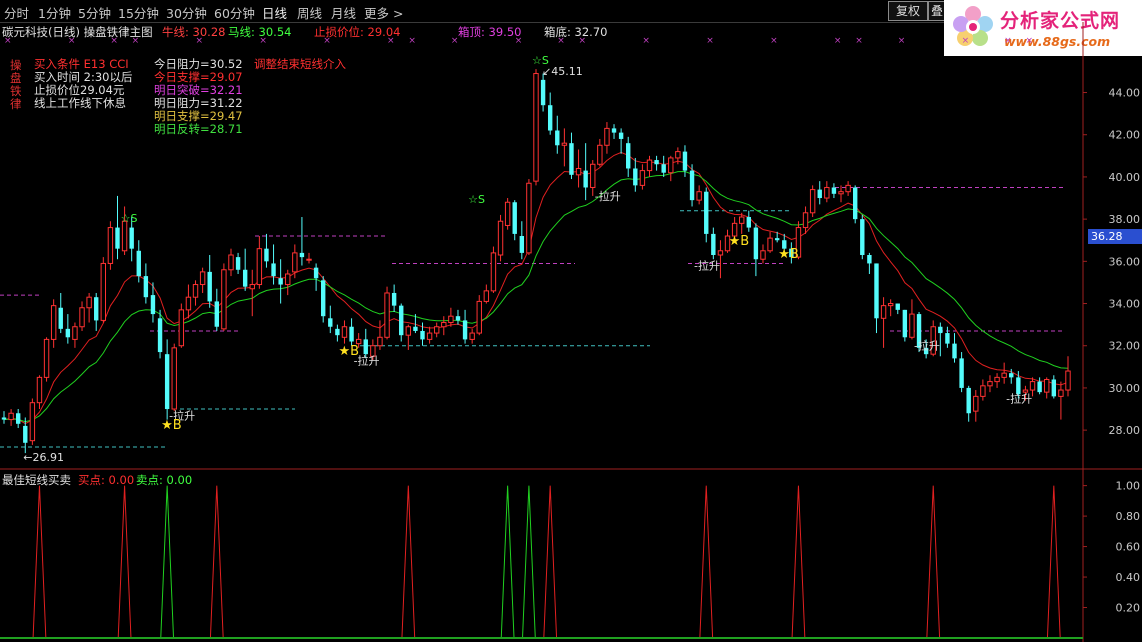  Describe the element at coordinates (1125, 430) in the screenshot. I see `y-tick-label: 28.00` at that location.